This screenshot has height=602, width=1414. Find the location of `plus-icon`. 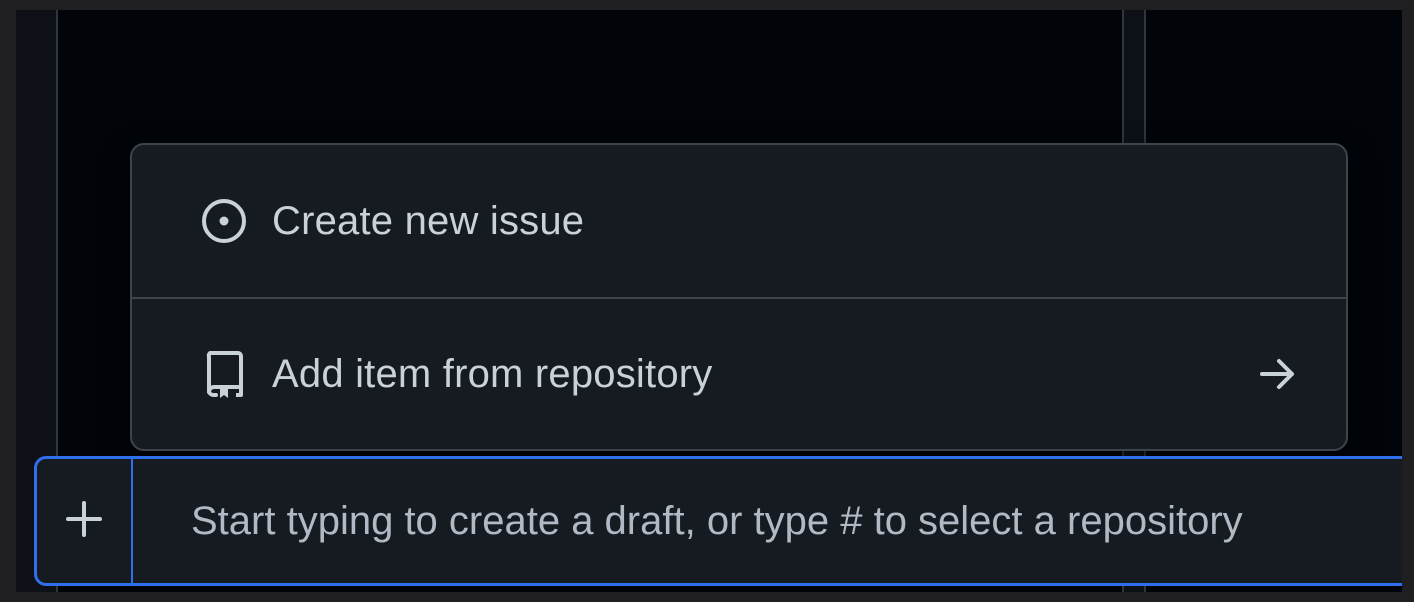

plus-icon is located at coordinates (84, 521).